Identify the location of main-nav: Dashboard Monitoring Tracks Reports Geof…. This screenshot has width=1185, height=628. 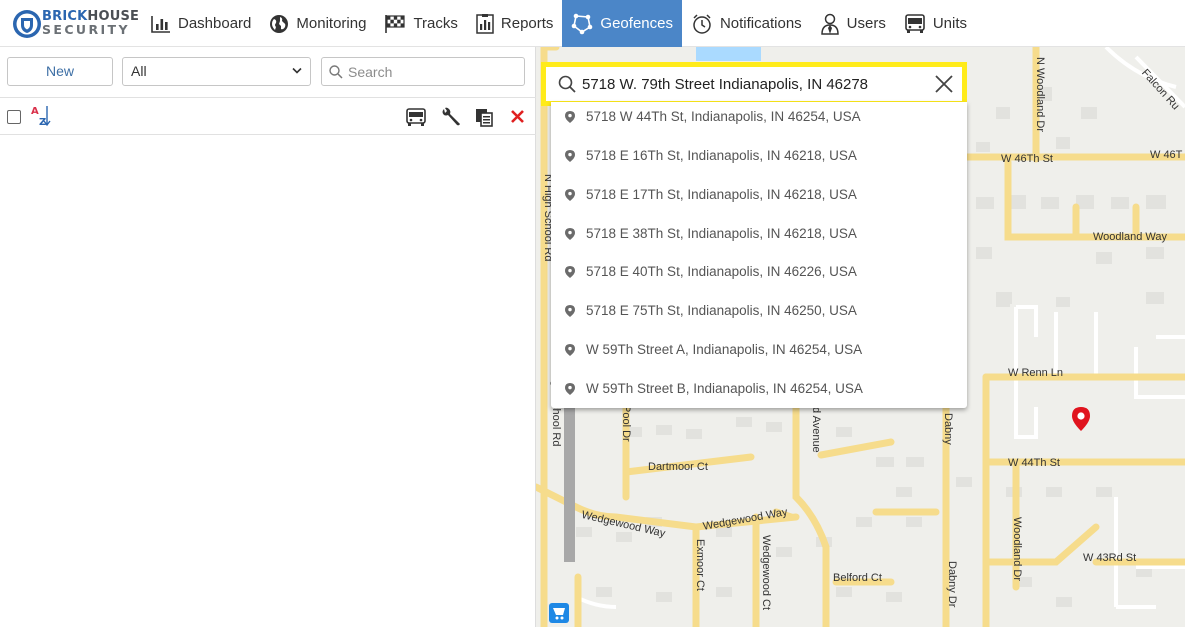
(559, 23).